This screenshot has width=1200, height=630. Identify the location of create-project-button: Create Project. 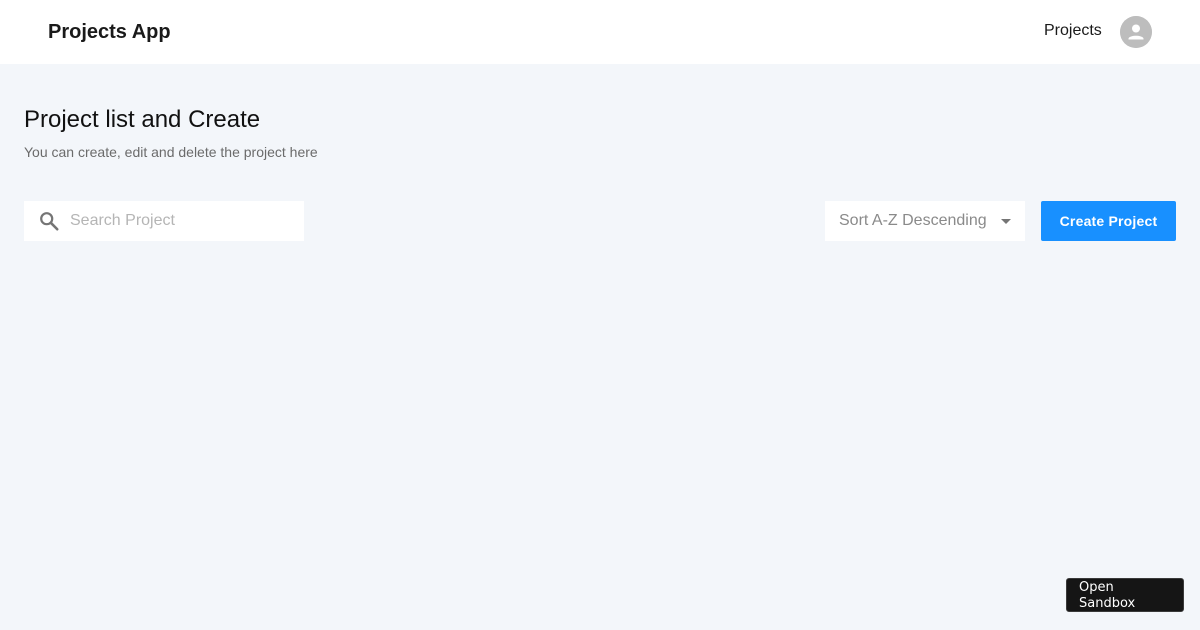
(1108, 221).